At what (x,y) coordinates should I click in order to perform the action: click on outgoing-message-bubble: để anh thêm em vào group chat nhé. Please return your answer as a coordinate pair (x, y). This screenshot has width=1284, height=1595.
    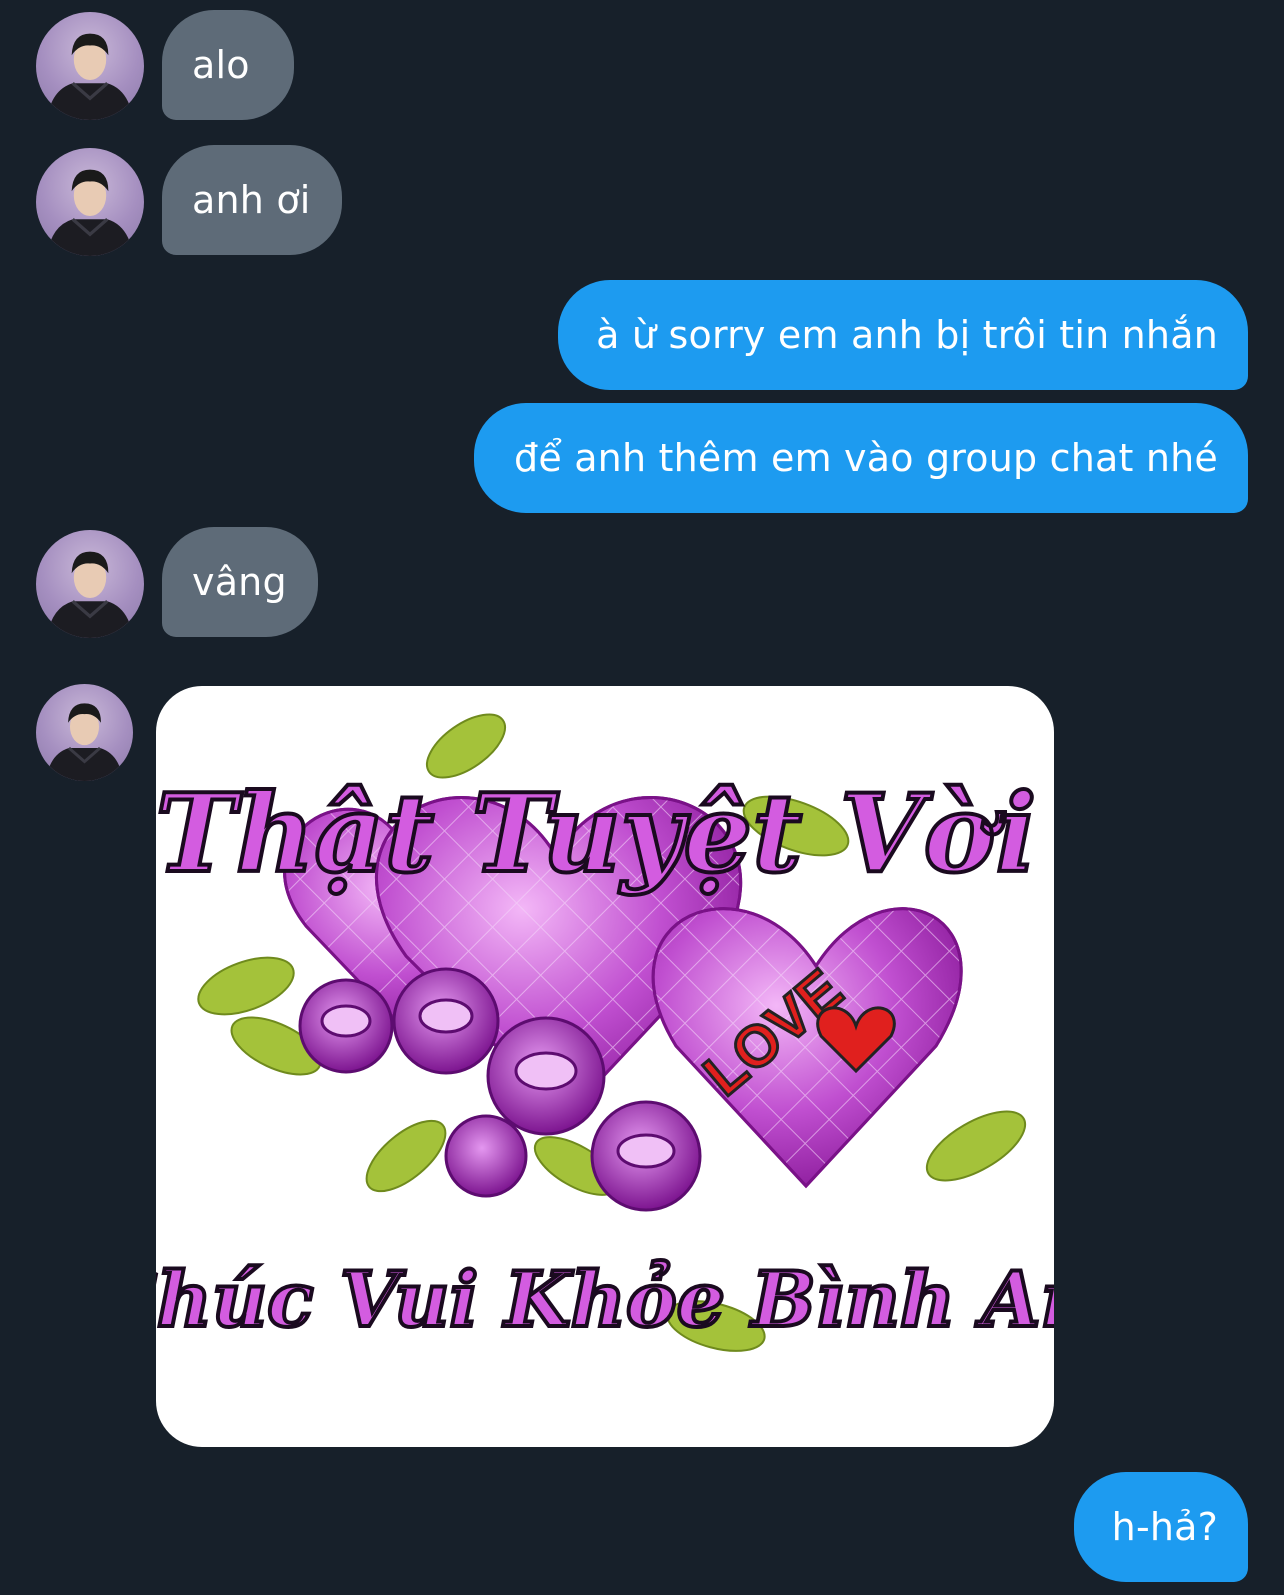
    Looking at the image, I should click on (861, 458).